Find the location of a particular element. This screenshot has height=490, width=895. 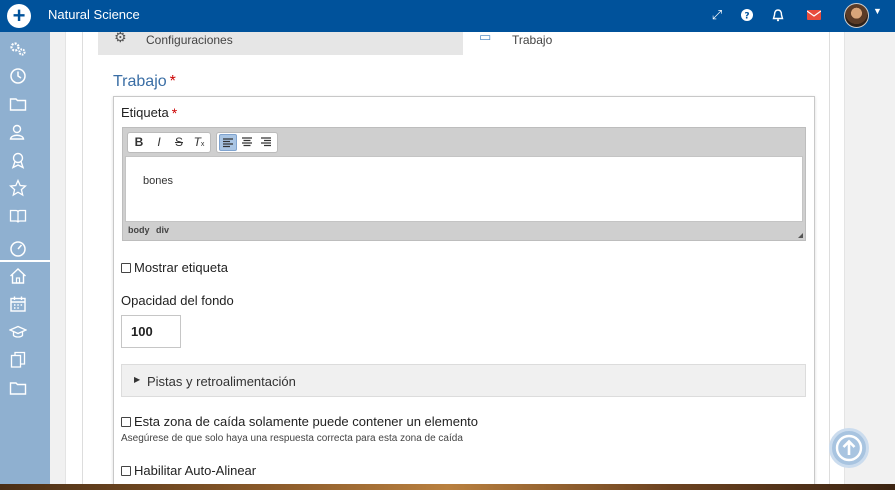

add-icon: + is located at coordinates (19, 16).